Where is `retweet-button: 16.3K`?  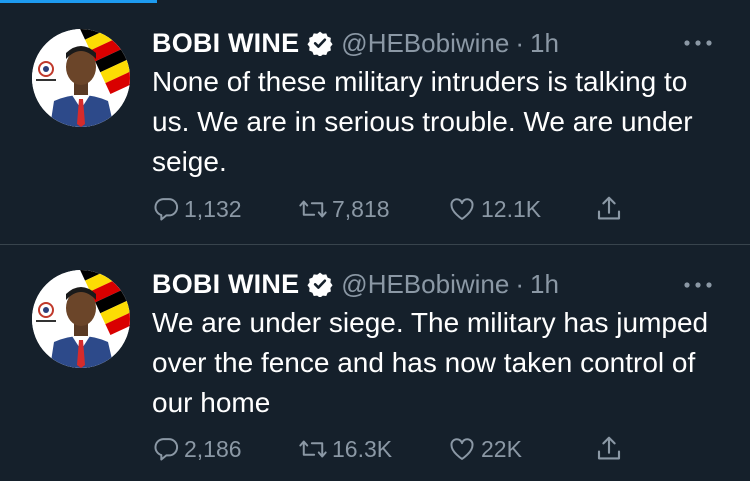 retweet-button: 16.3K is located at coordinates (345, 449).